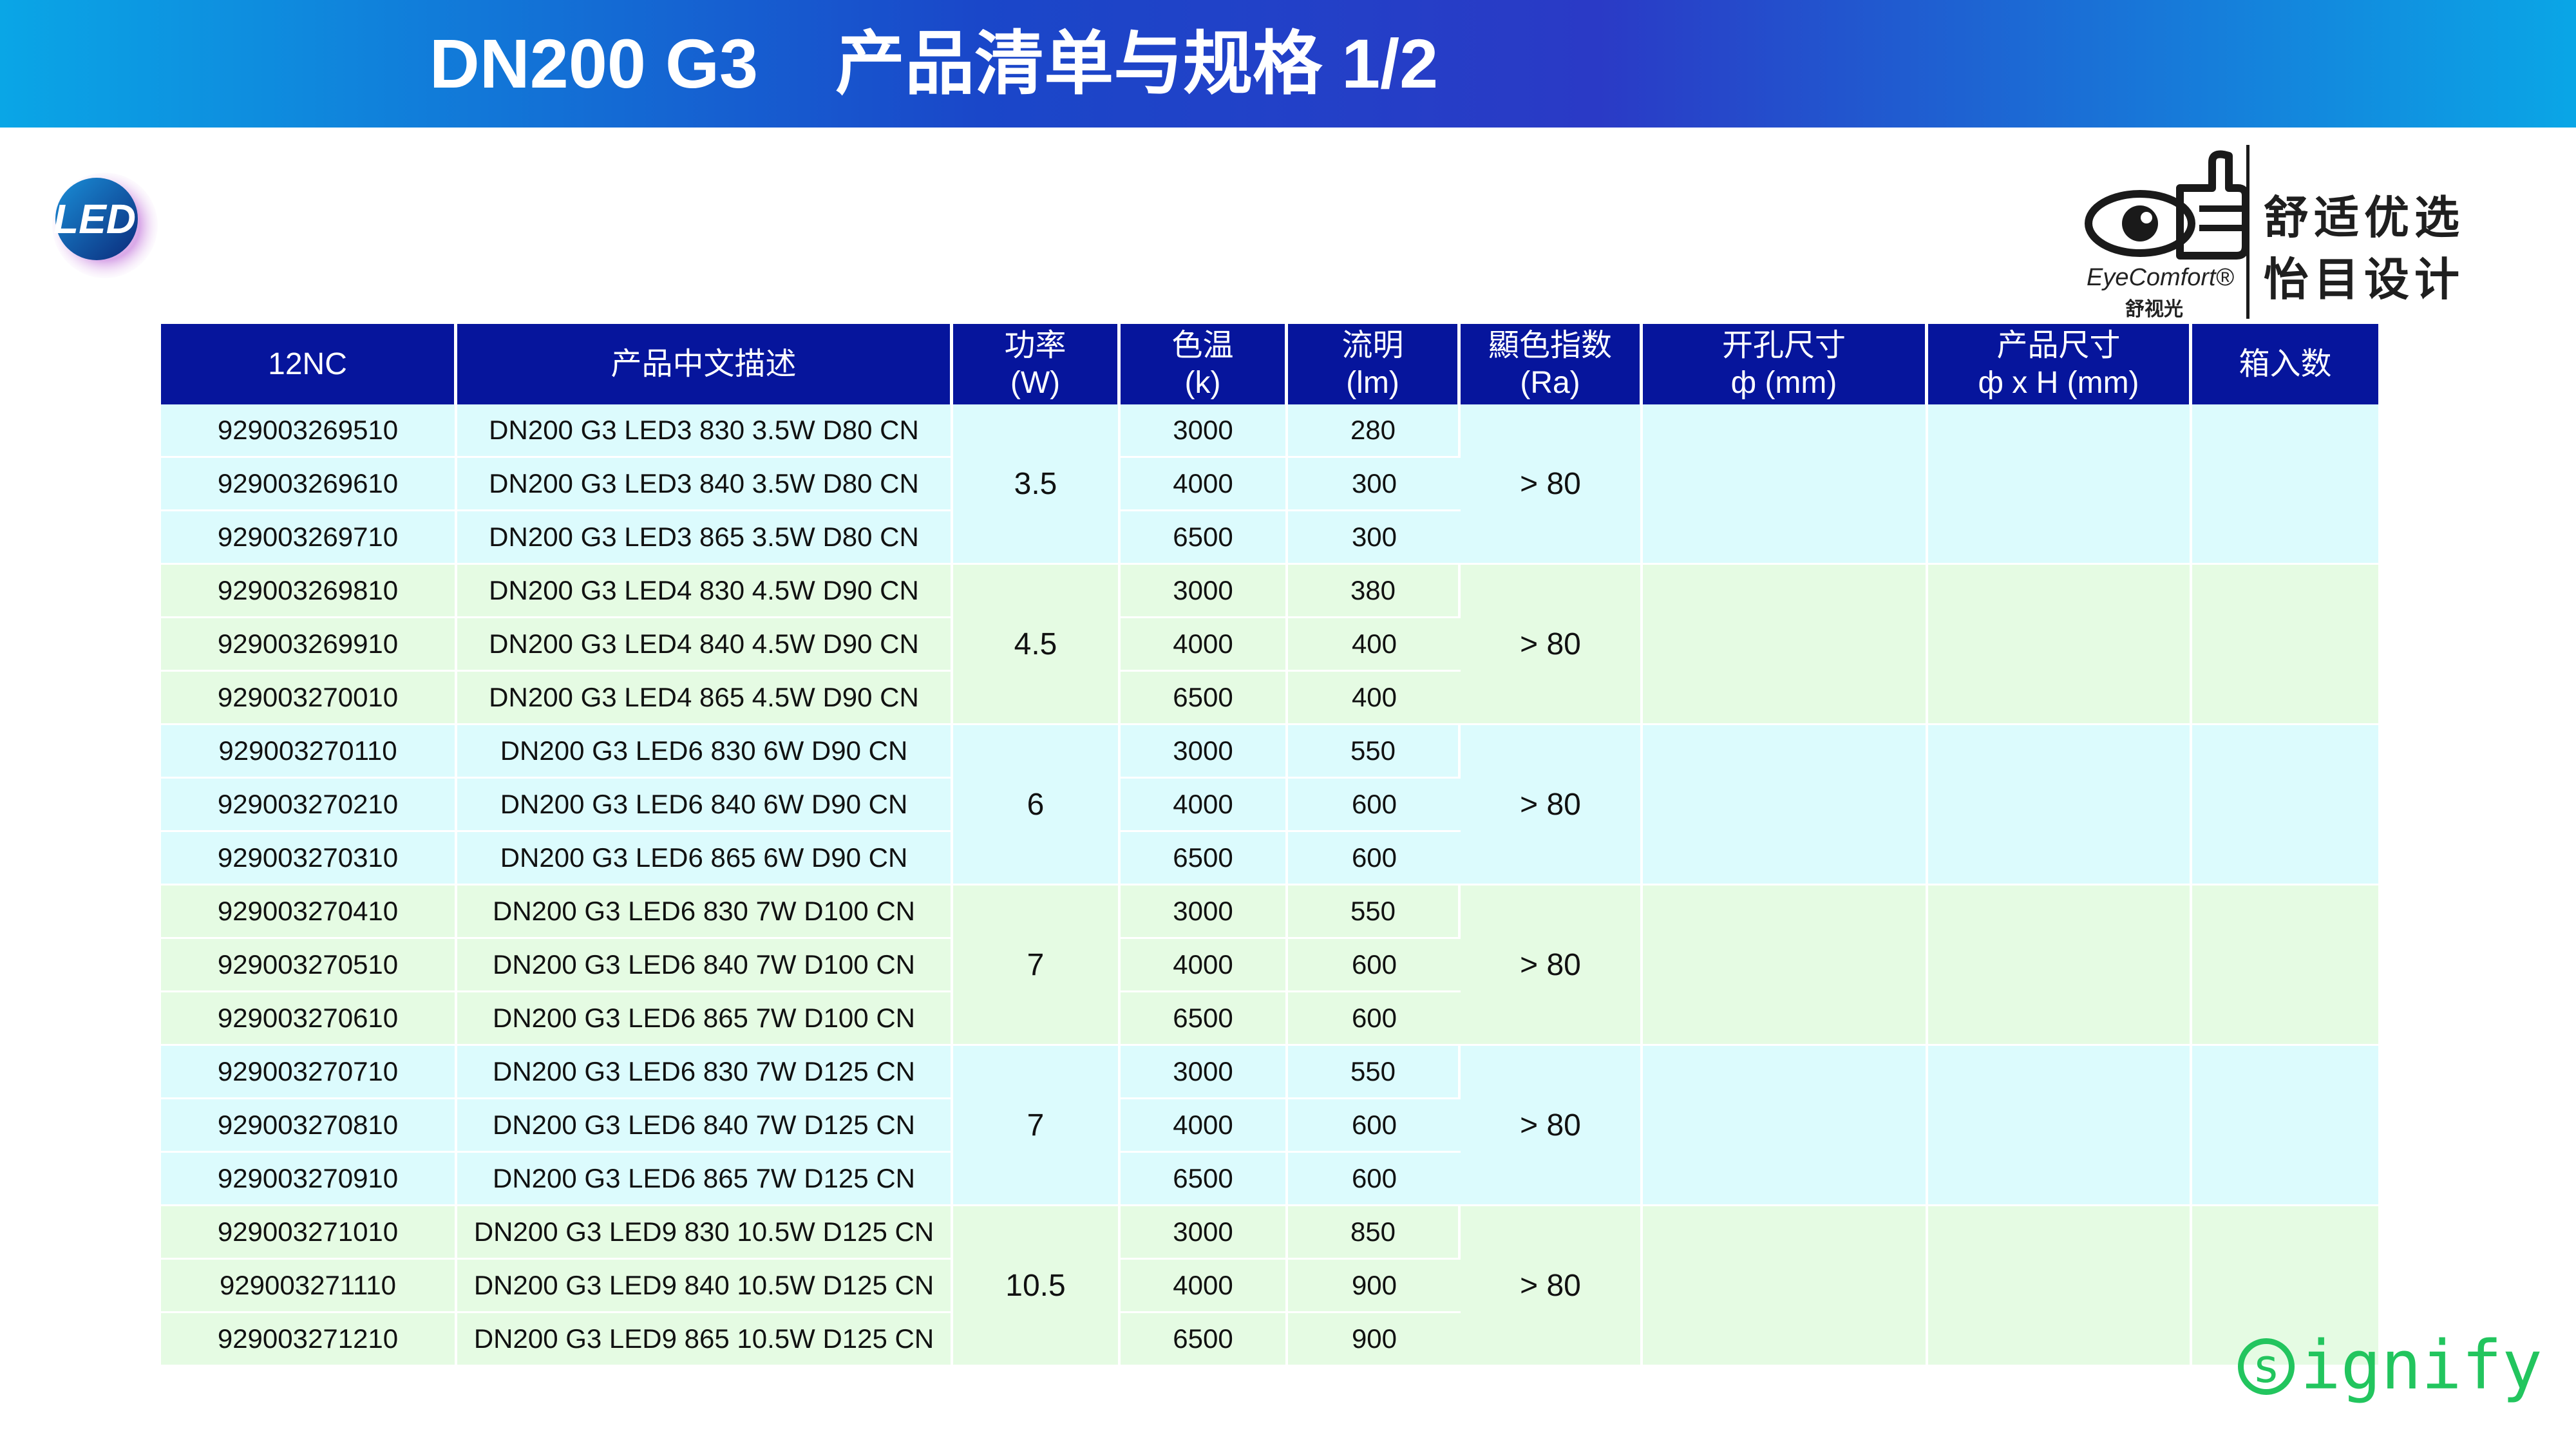 The image size is (2576, 1449). What do you see at coordinates (309, 1179) in the screenshot?
I see `cell-12nc: 929003270910` at bounding box center [309, 1179].